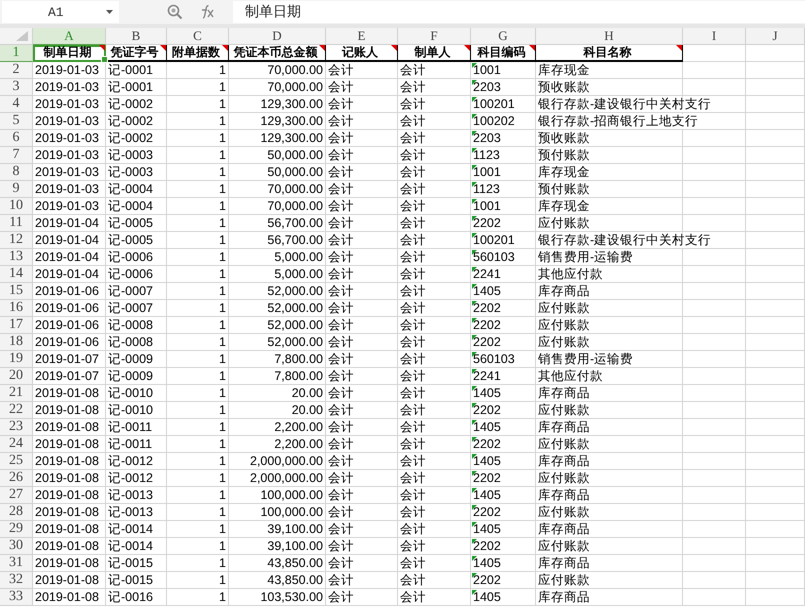  I want to click on row-header: 27, so click(16, 495).